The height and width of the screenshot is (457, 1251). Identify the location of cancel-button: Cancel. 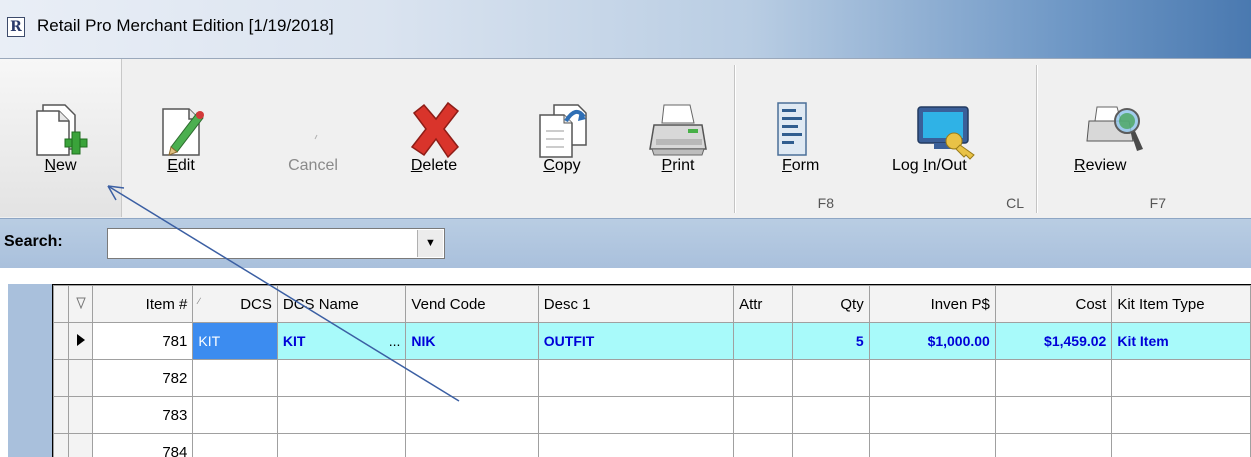
(313, 138).